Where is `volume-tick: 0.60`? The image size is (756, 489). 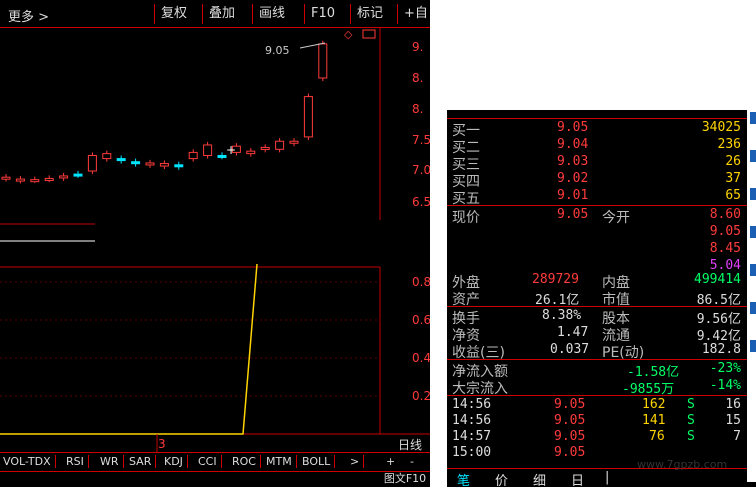 volume-tick: 0.60 is located at coordinates (421, 320).